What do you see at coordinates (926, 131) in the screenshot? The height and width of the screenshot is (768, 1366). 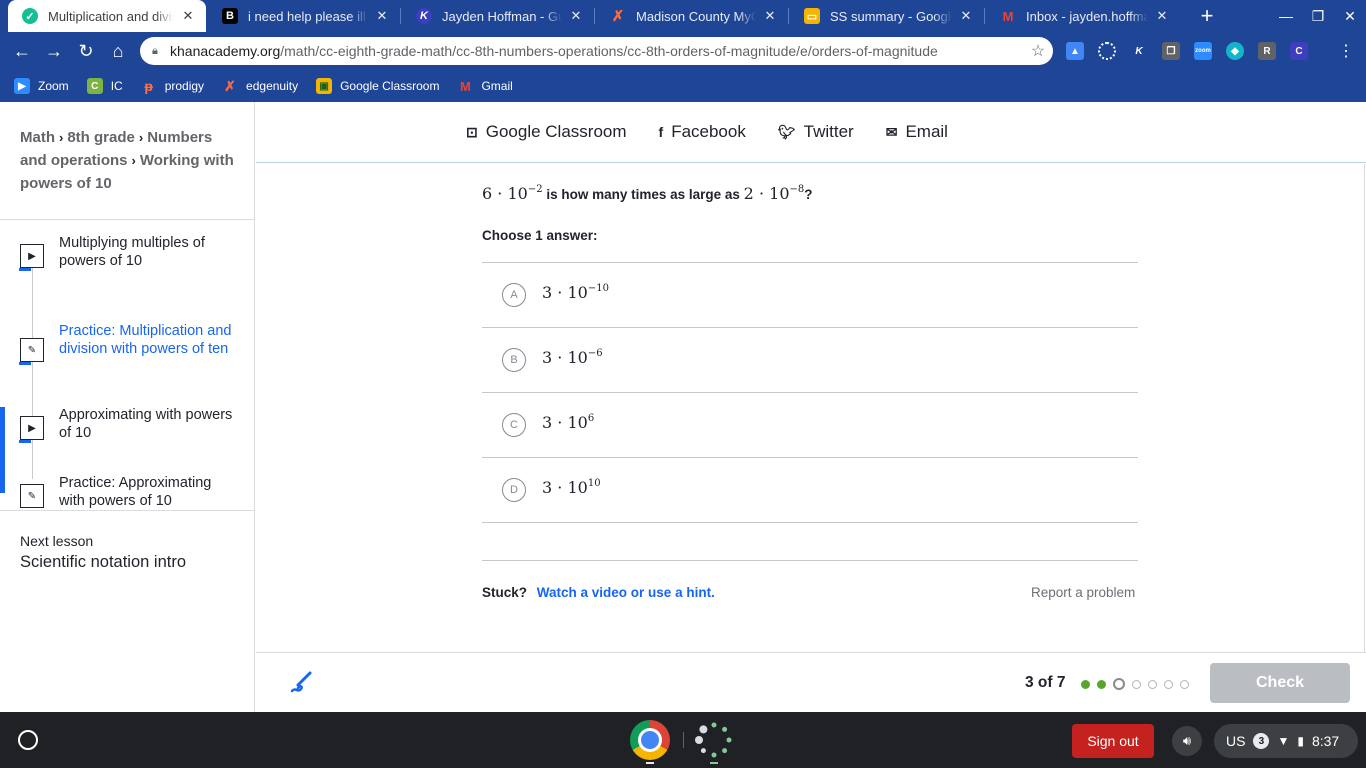 I see `share-label: Email` at bounding box center [926, 131].